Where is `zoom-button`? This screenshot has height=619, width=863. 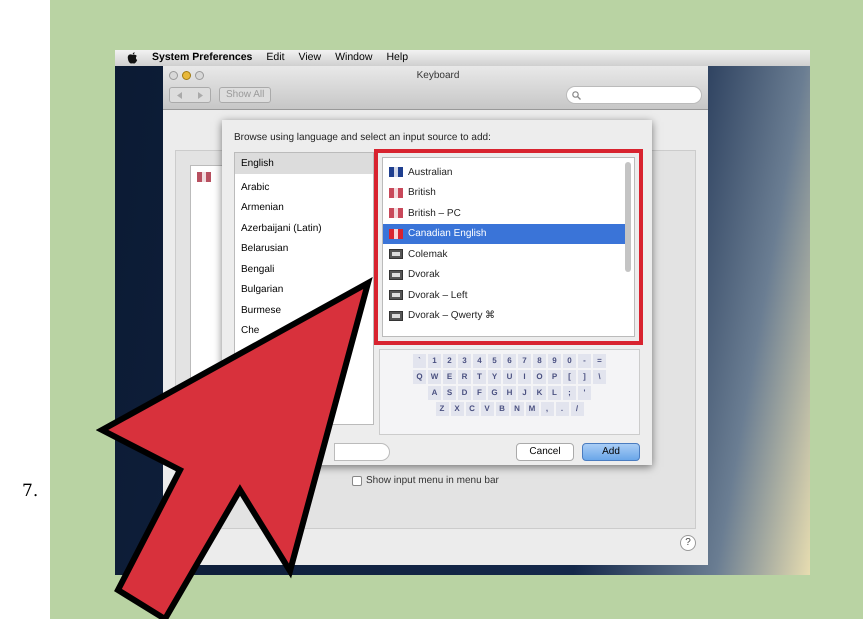
zoom-button is located at coordinates (199, 75).